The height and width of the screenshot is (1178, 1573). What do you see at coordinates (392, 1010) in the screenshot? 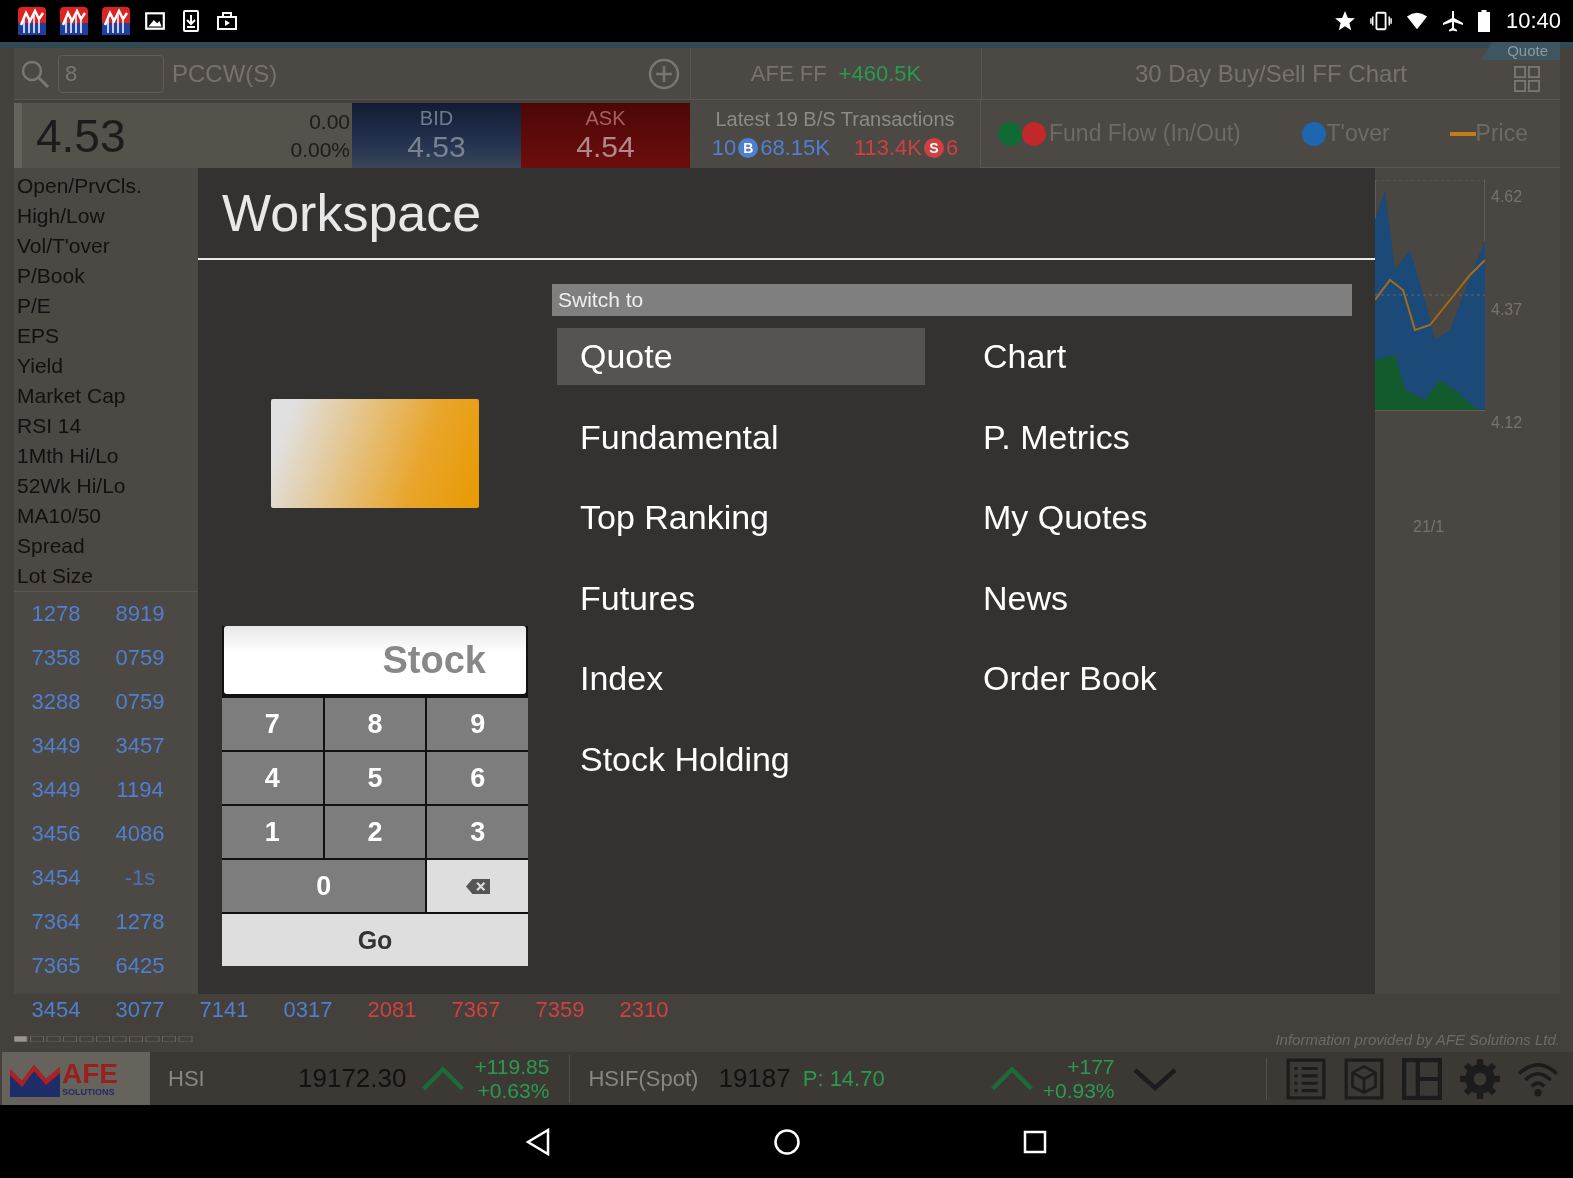
I see `stock-code: 2081` at bounding box center [392, 1010].